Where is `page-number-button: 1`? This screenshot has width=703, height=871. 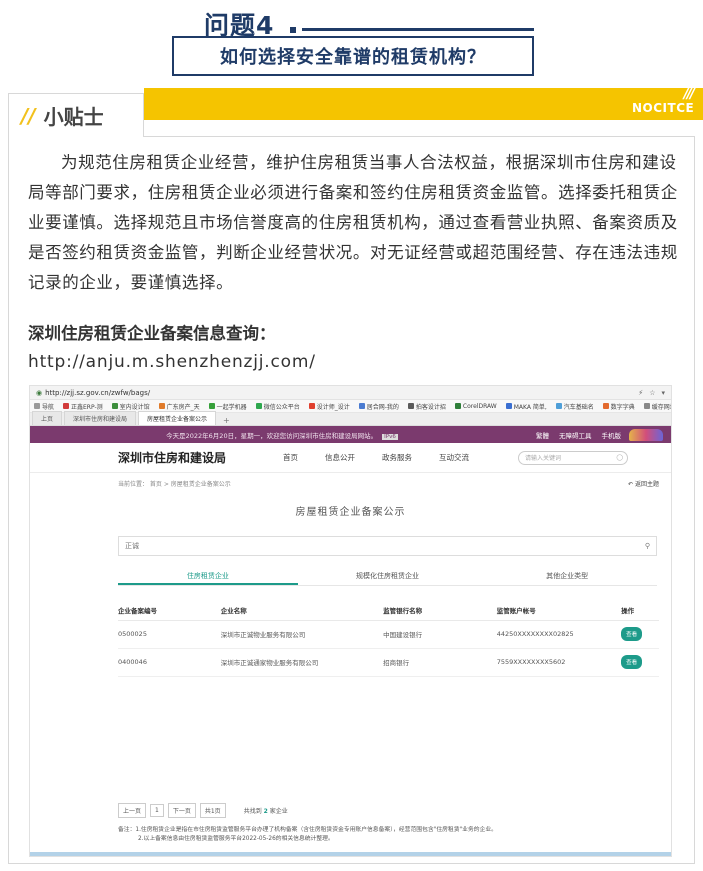
page-number-button: 1 is located at coordinates (157, 810).